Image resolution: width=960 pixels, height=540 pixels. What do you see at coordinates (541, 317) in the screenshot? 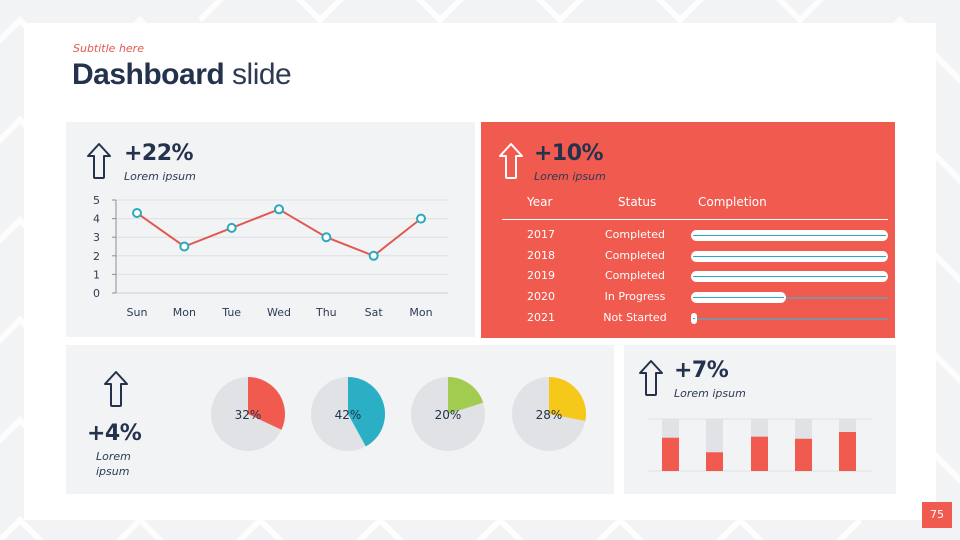
I see `row-year: 2021` at bounding box center [541, 317].